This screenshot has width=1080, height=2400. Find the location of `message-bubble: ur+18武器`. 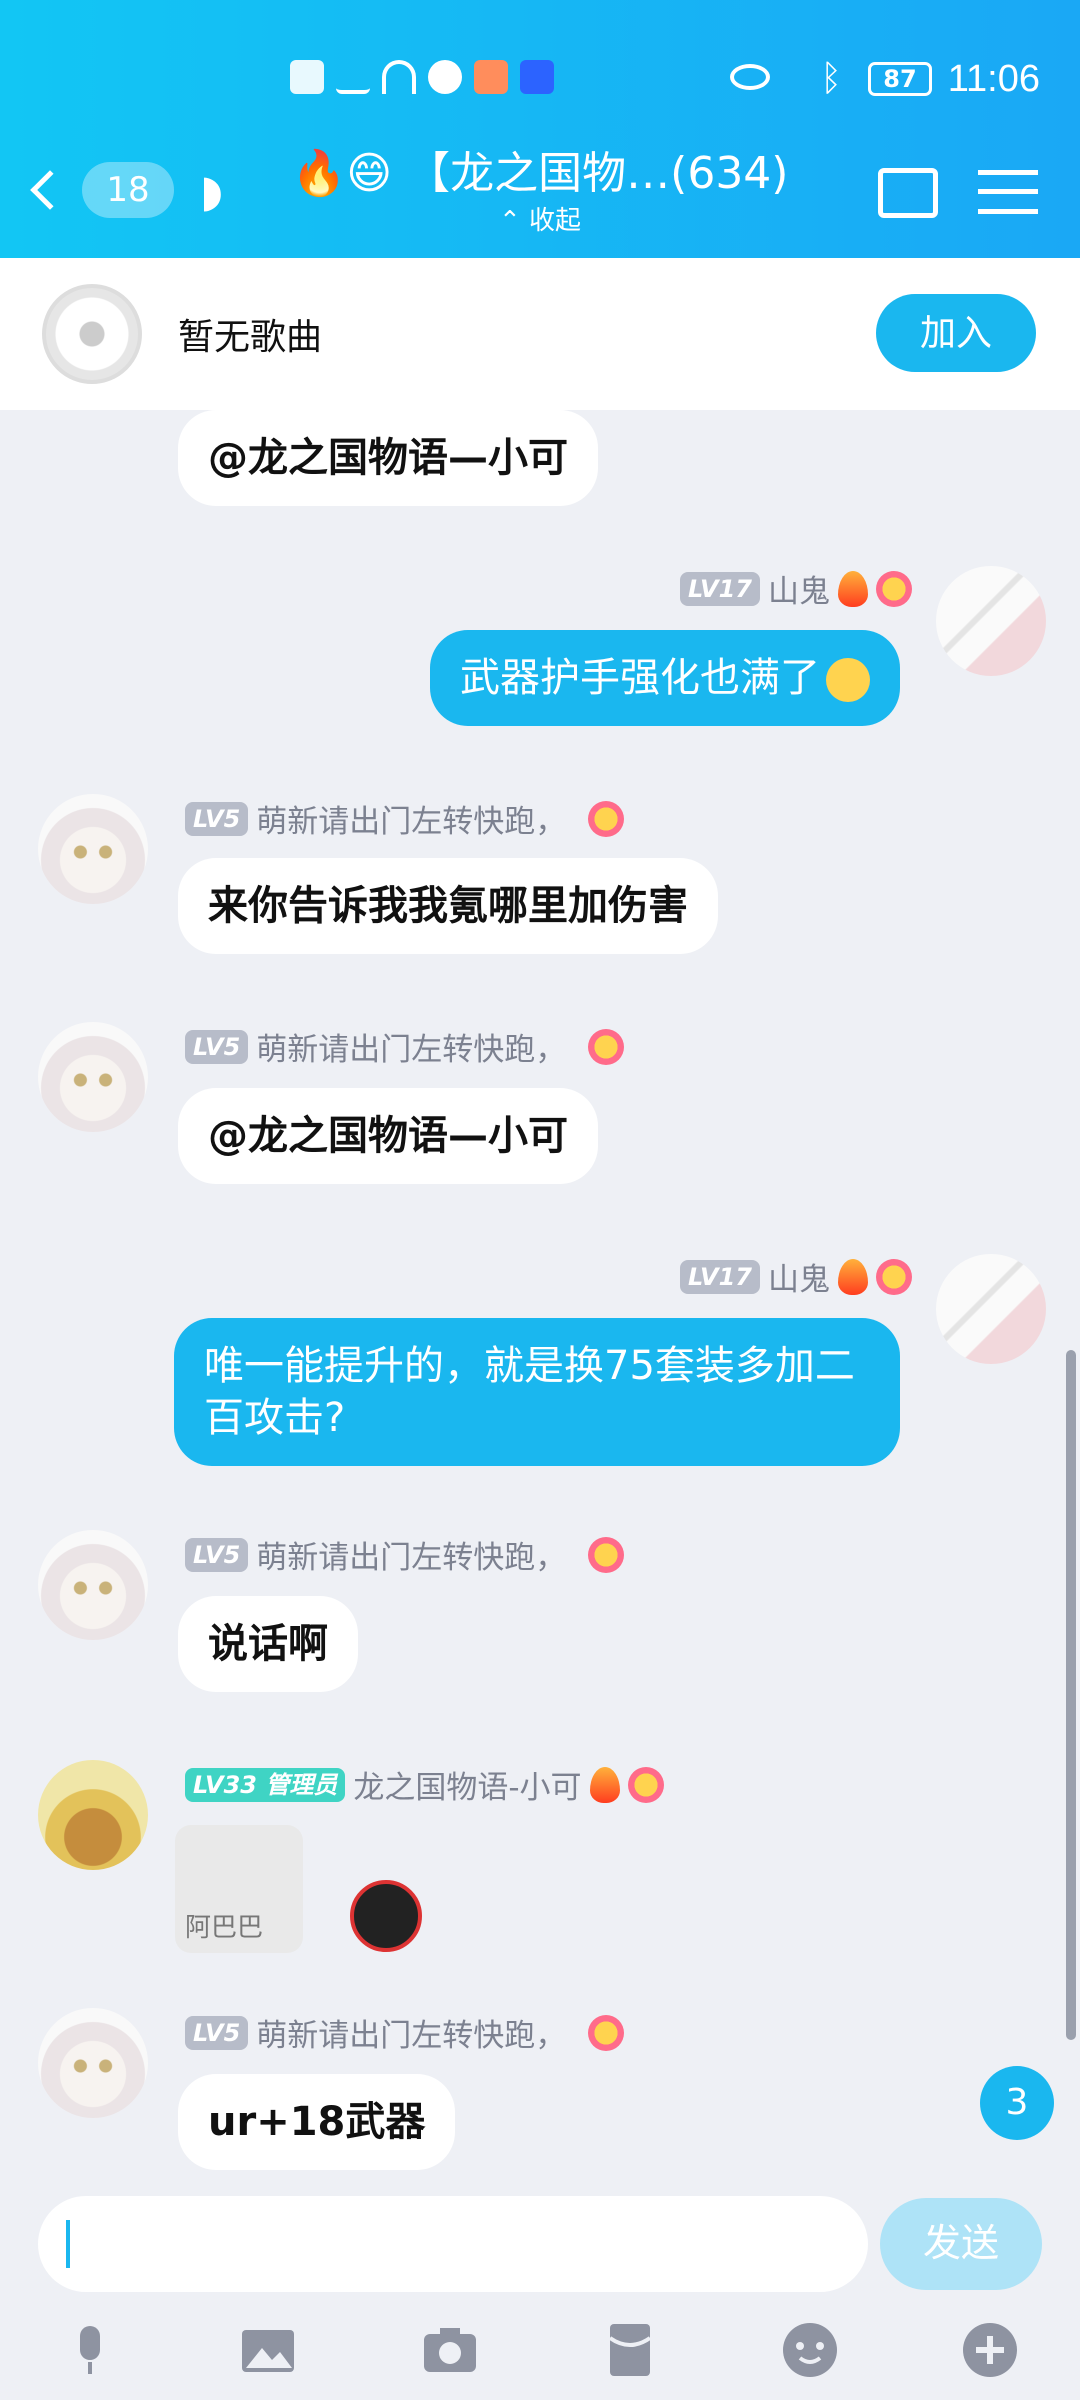

message-bubble: ur+18武器 is located at coordinates (317, 2122).